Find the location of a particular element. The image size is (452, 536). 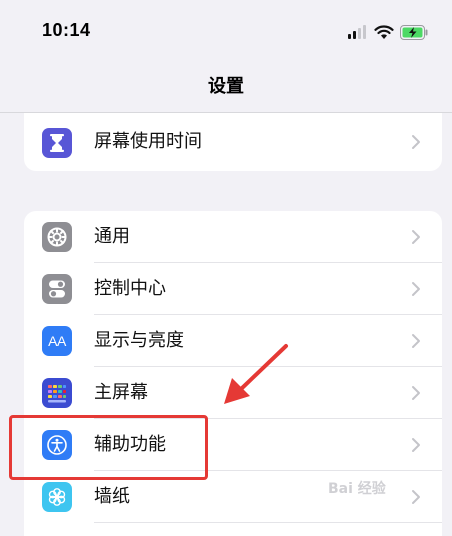

hourglass-icon is located at coordinates (57, 143).